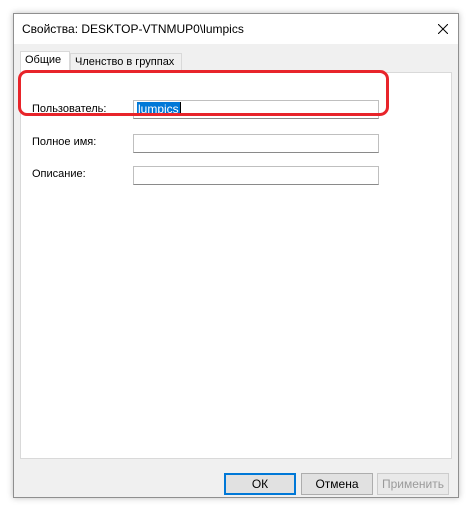 The width and height of the screenshot is (474, 513). Describe the element at coordinates (158, 109) in the screenshot. I see `username-value: lumpics` at that location.